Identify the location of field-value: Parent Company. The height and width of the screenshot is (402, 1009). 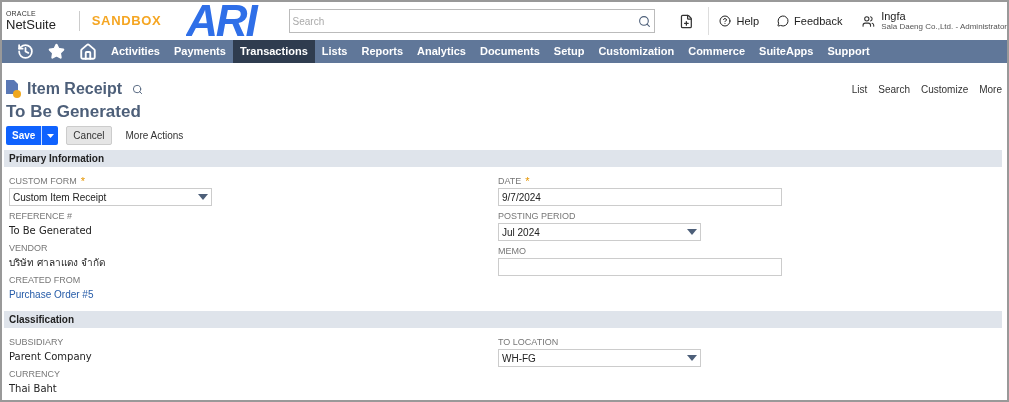
(50, 357).